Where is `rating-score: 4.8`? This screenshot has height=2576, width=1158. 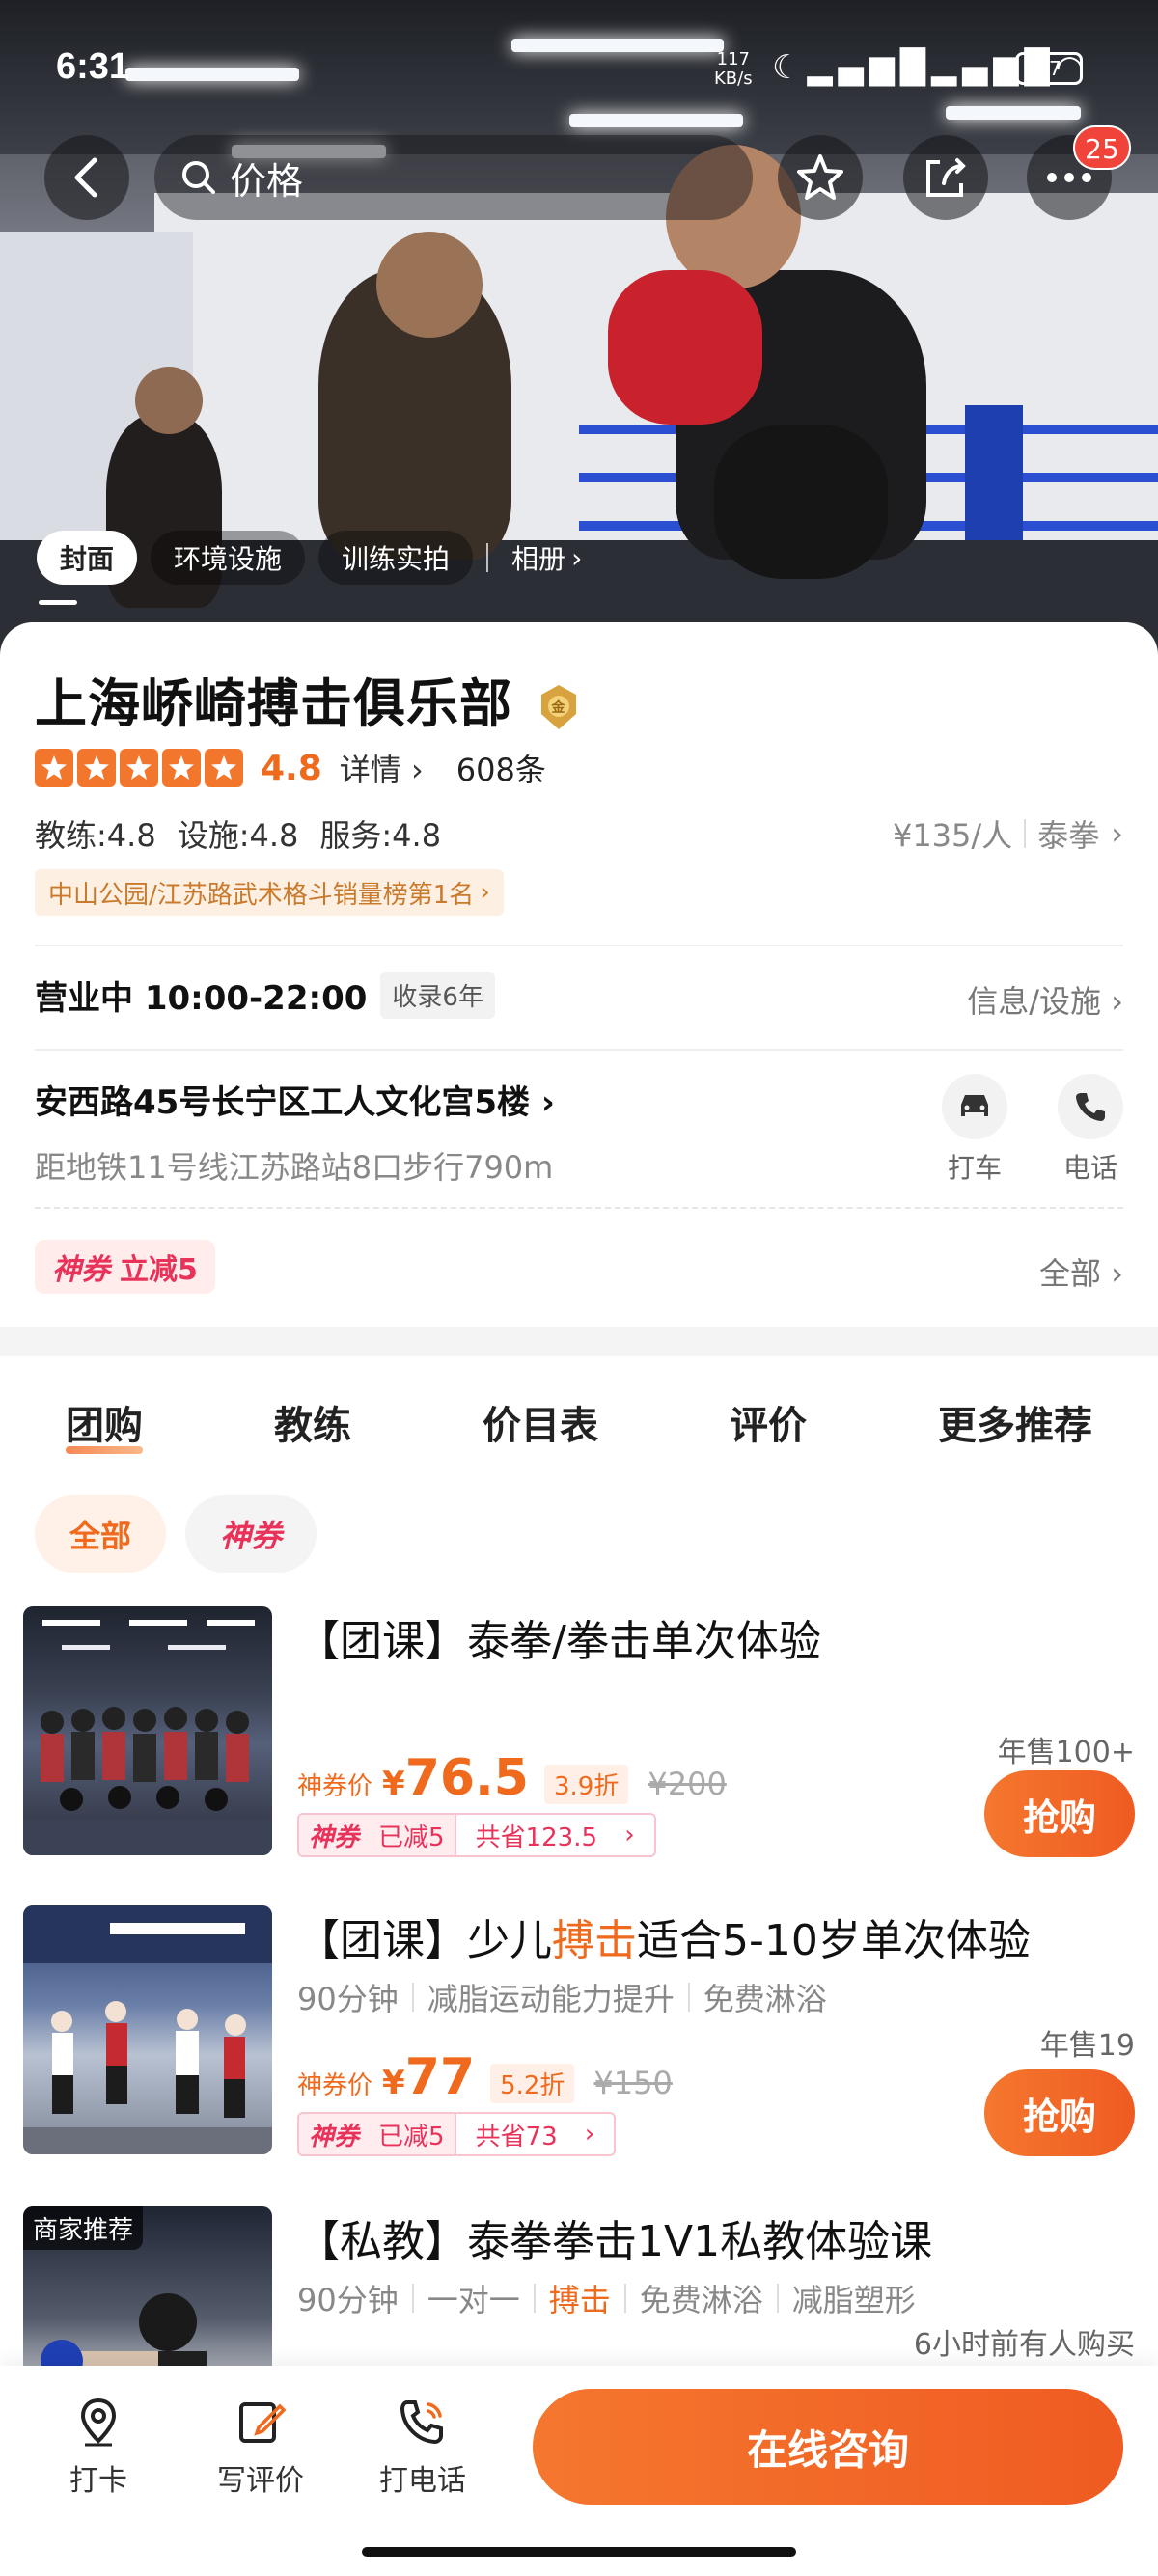 rating-score: 4.8 is located at coordinates (291, 768).